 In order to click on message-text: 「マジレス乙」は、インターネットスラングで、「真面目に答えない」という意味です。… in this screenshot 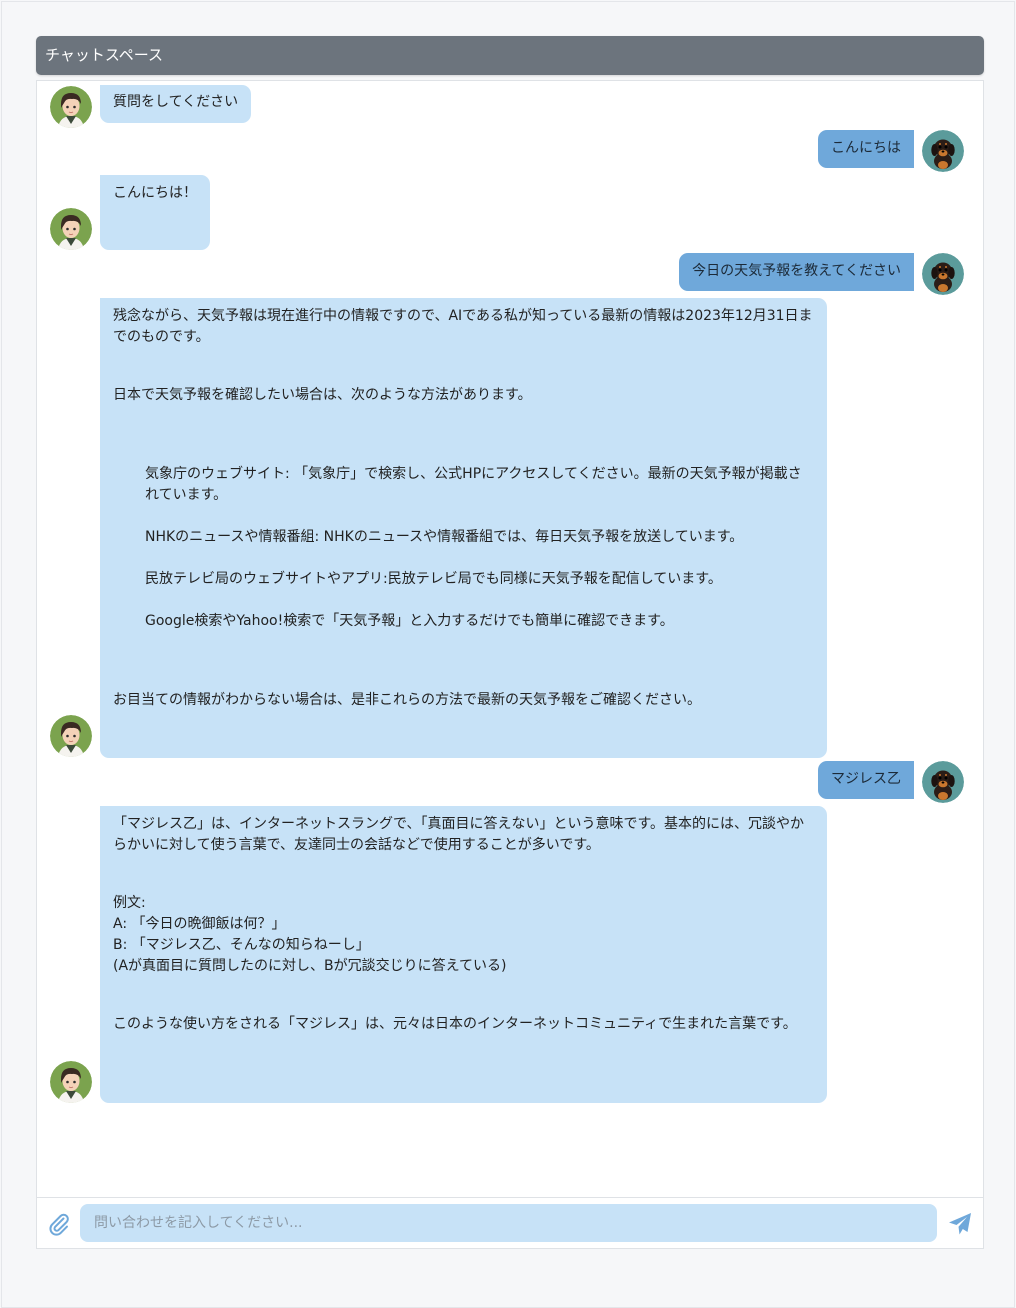, I will do `click(459, 834)`.